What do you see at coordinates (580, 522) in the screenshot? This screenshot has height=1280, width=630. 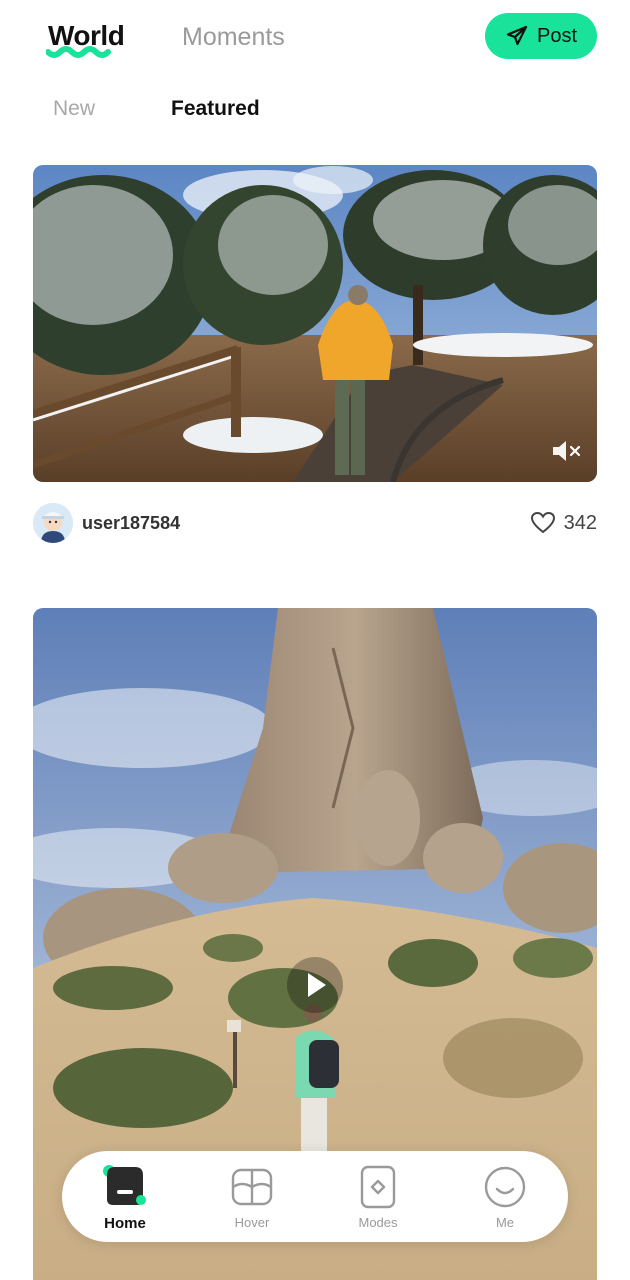 I see `like-count: 342` at bounding box center [580, 522].